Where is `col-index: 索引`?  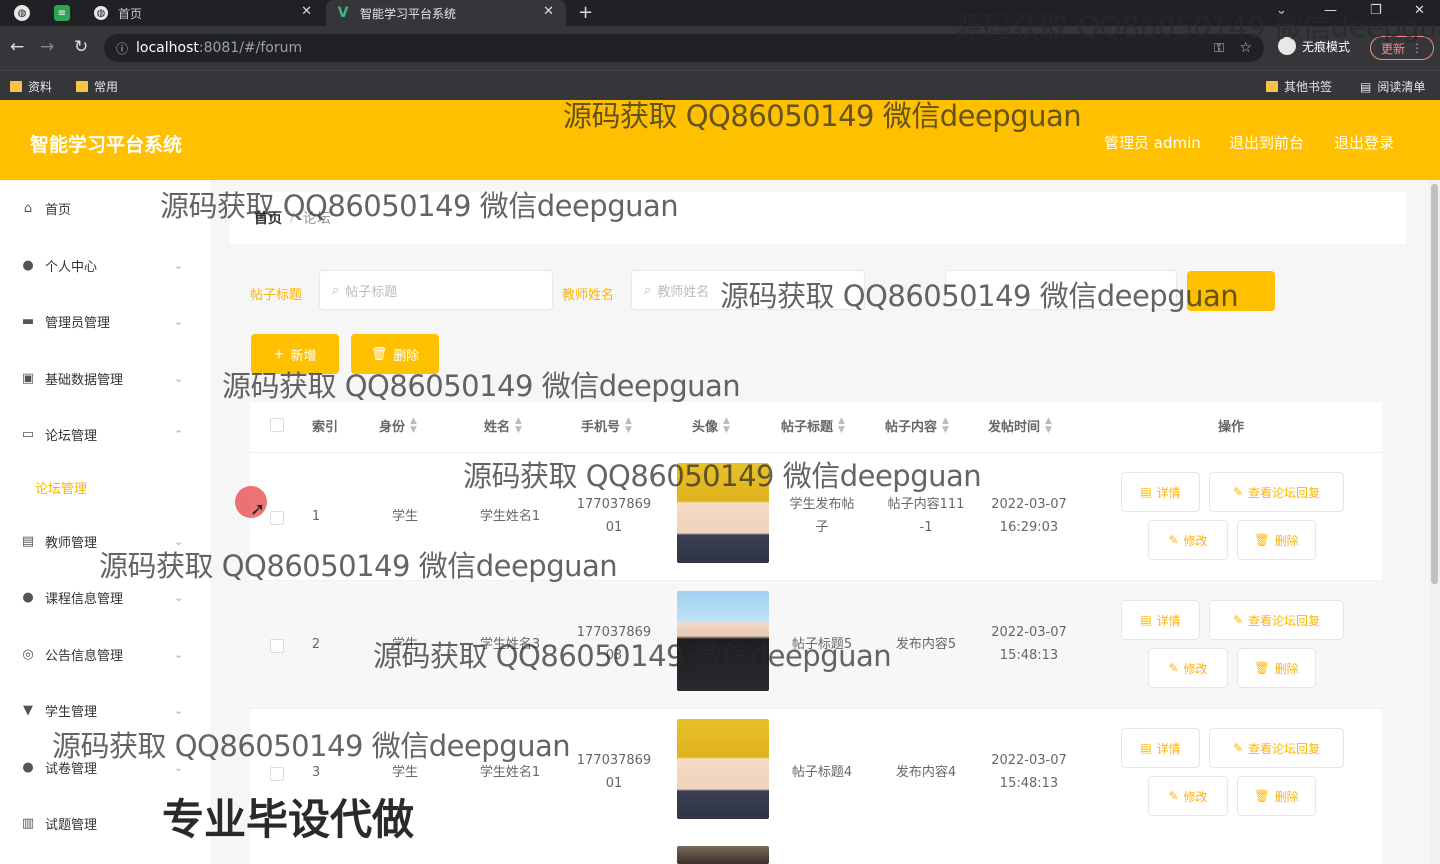 col-index: 索引 is located at coordinates (325, 425).